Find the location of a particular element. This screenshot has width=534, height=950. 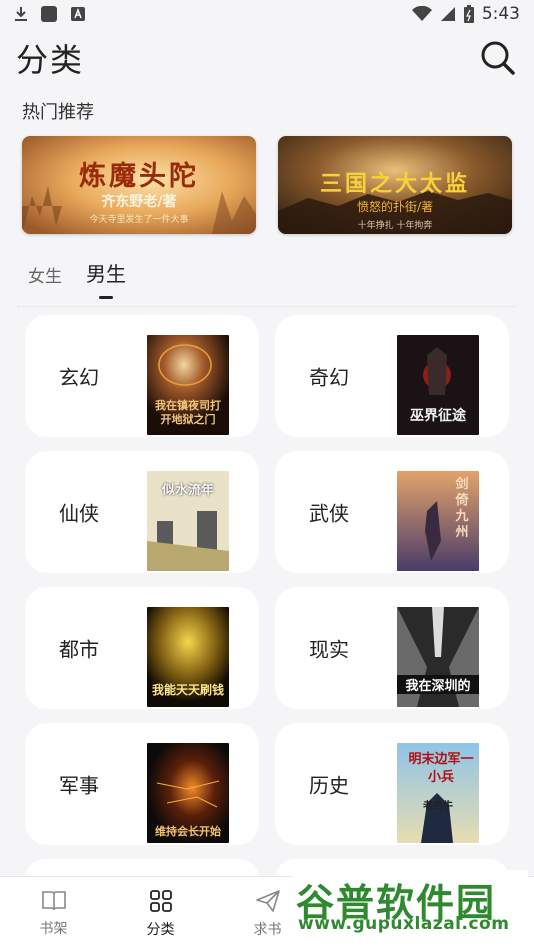

category-card-lishi: 历史 明末边军一小兵 老白牛 is located at coordinates (392, 784).